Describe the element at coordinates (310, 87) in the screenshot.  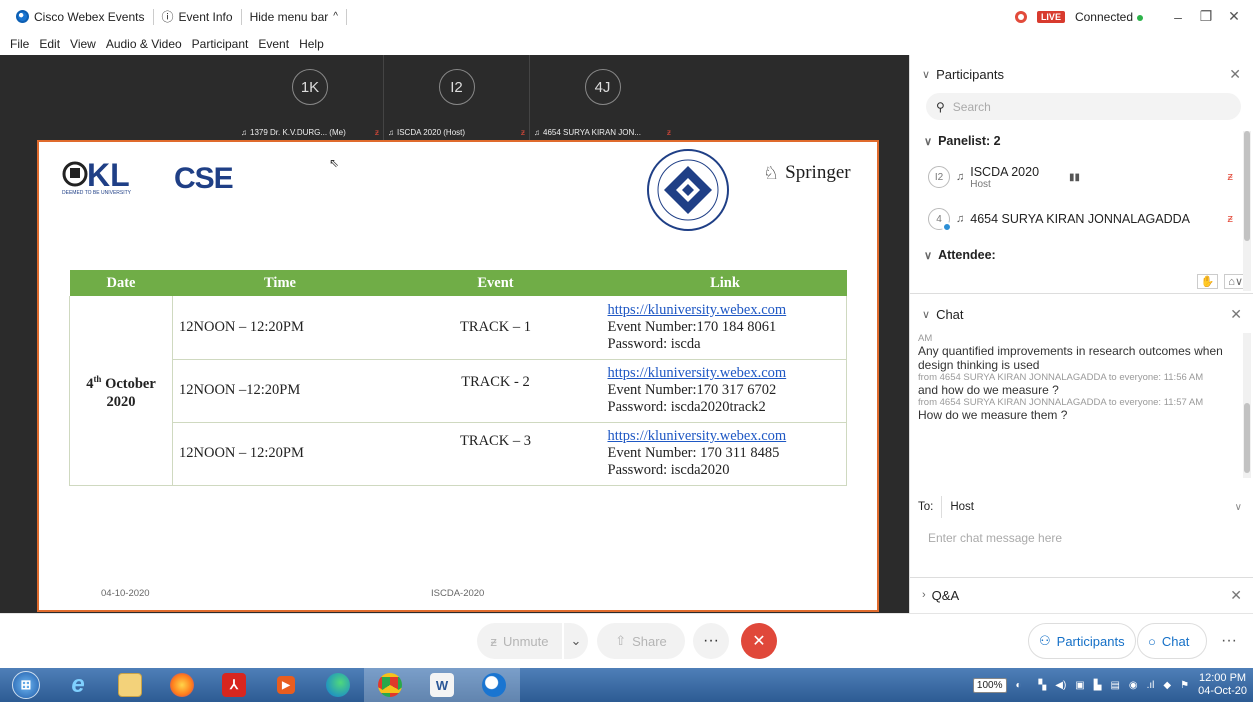
I see `avatar: 1K` at that location.